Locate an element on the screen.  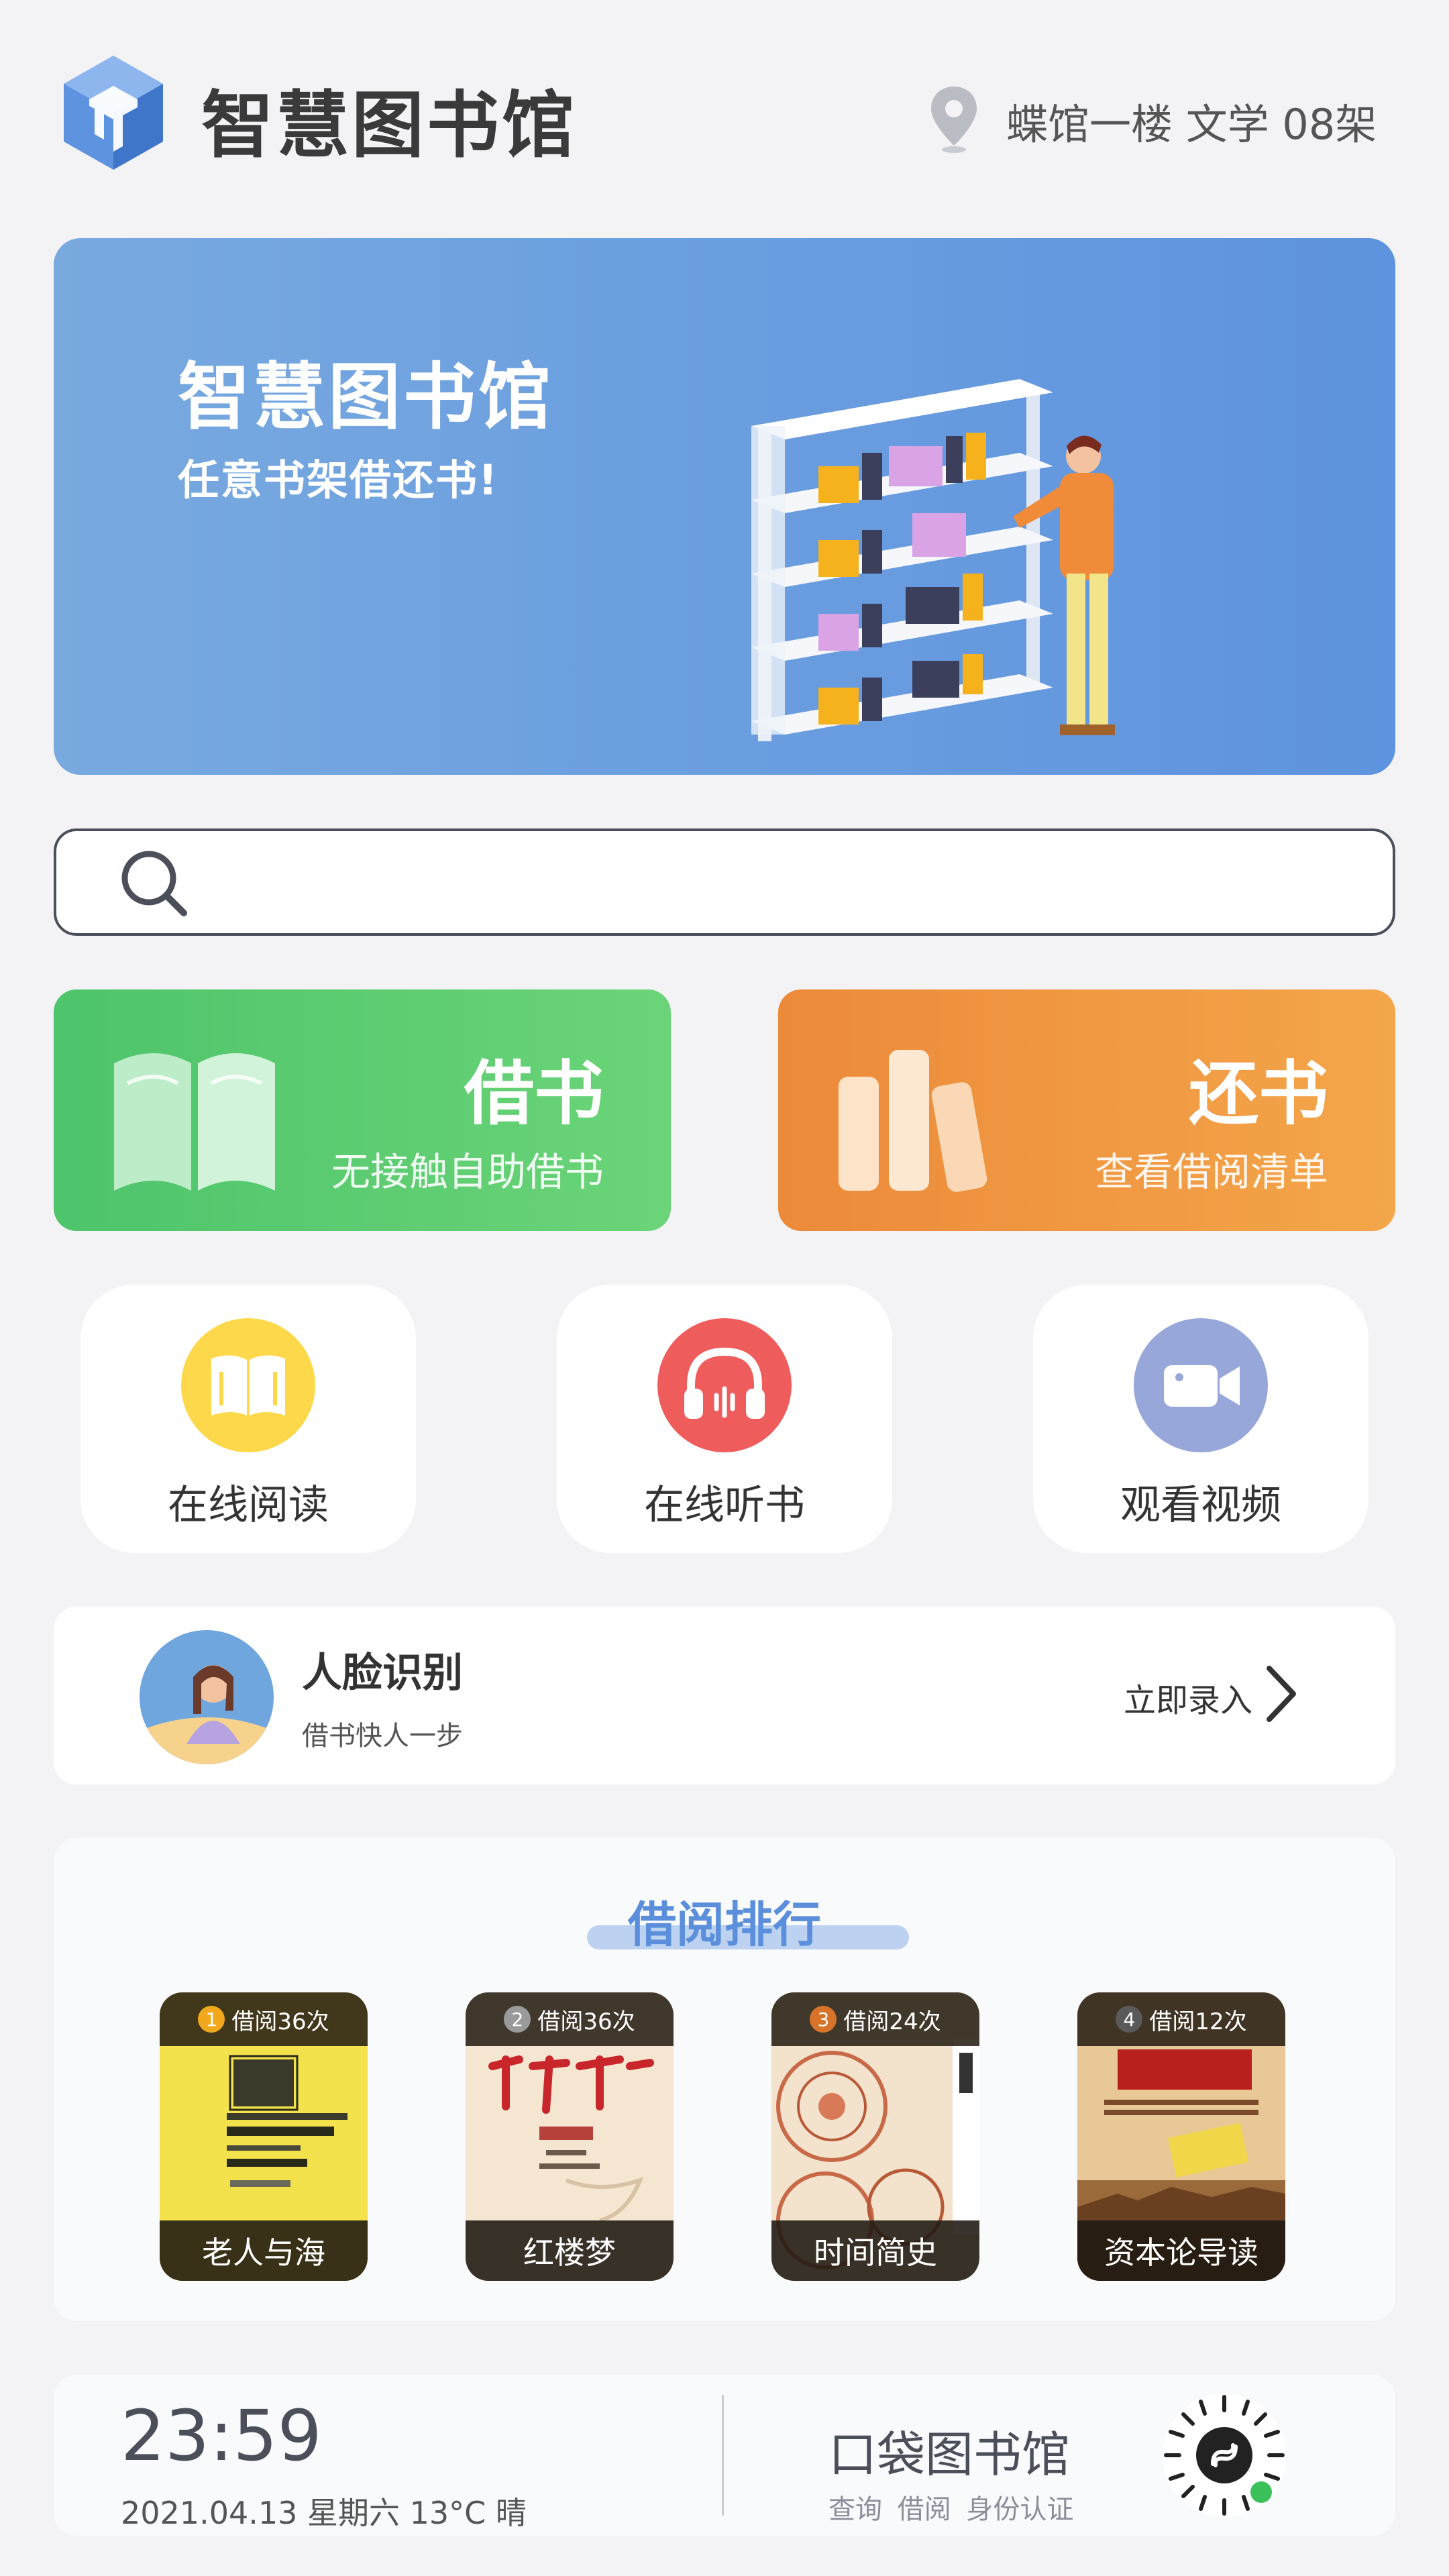
pocket-library-features: 查询 借阅 身份认证 is located at coordinates (951, 2509).